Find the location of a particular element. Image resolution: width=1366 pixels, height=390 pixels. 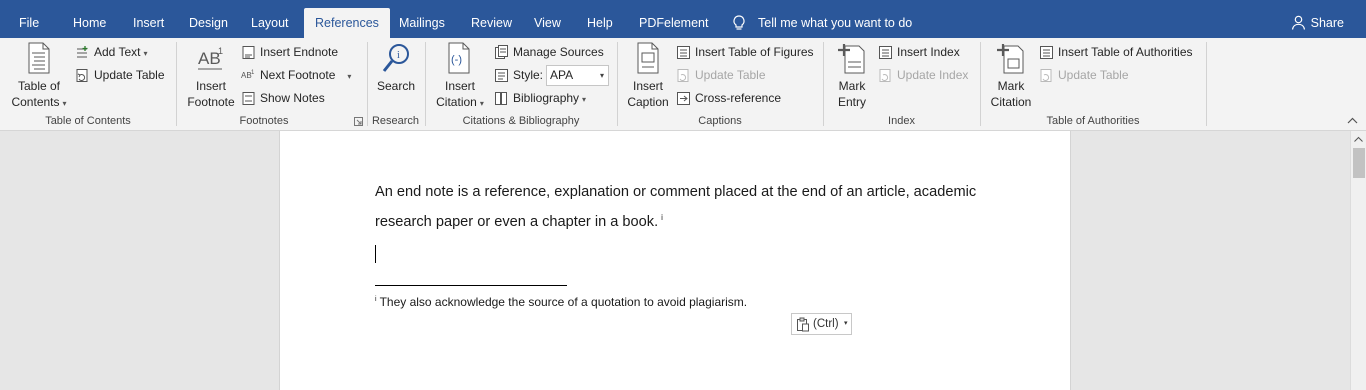

update-table-captions-button: Update Table is located at coordinates (721, 75).